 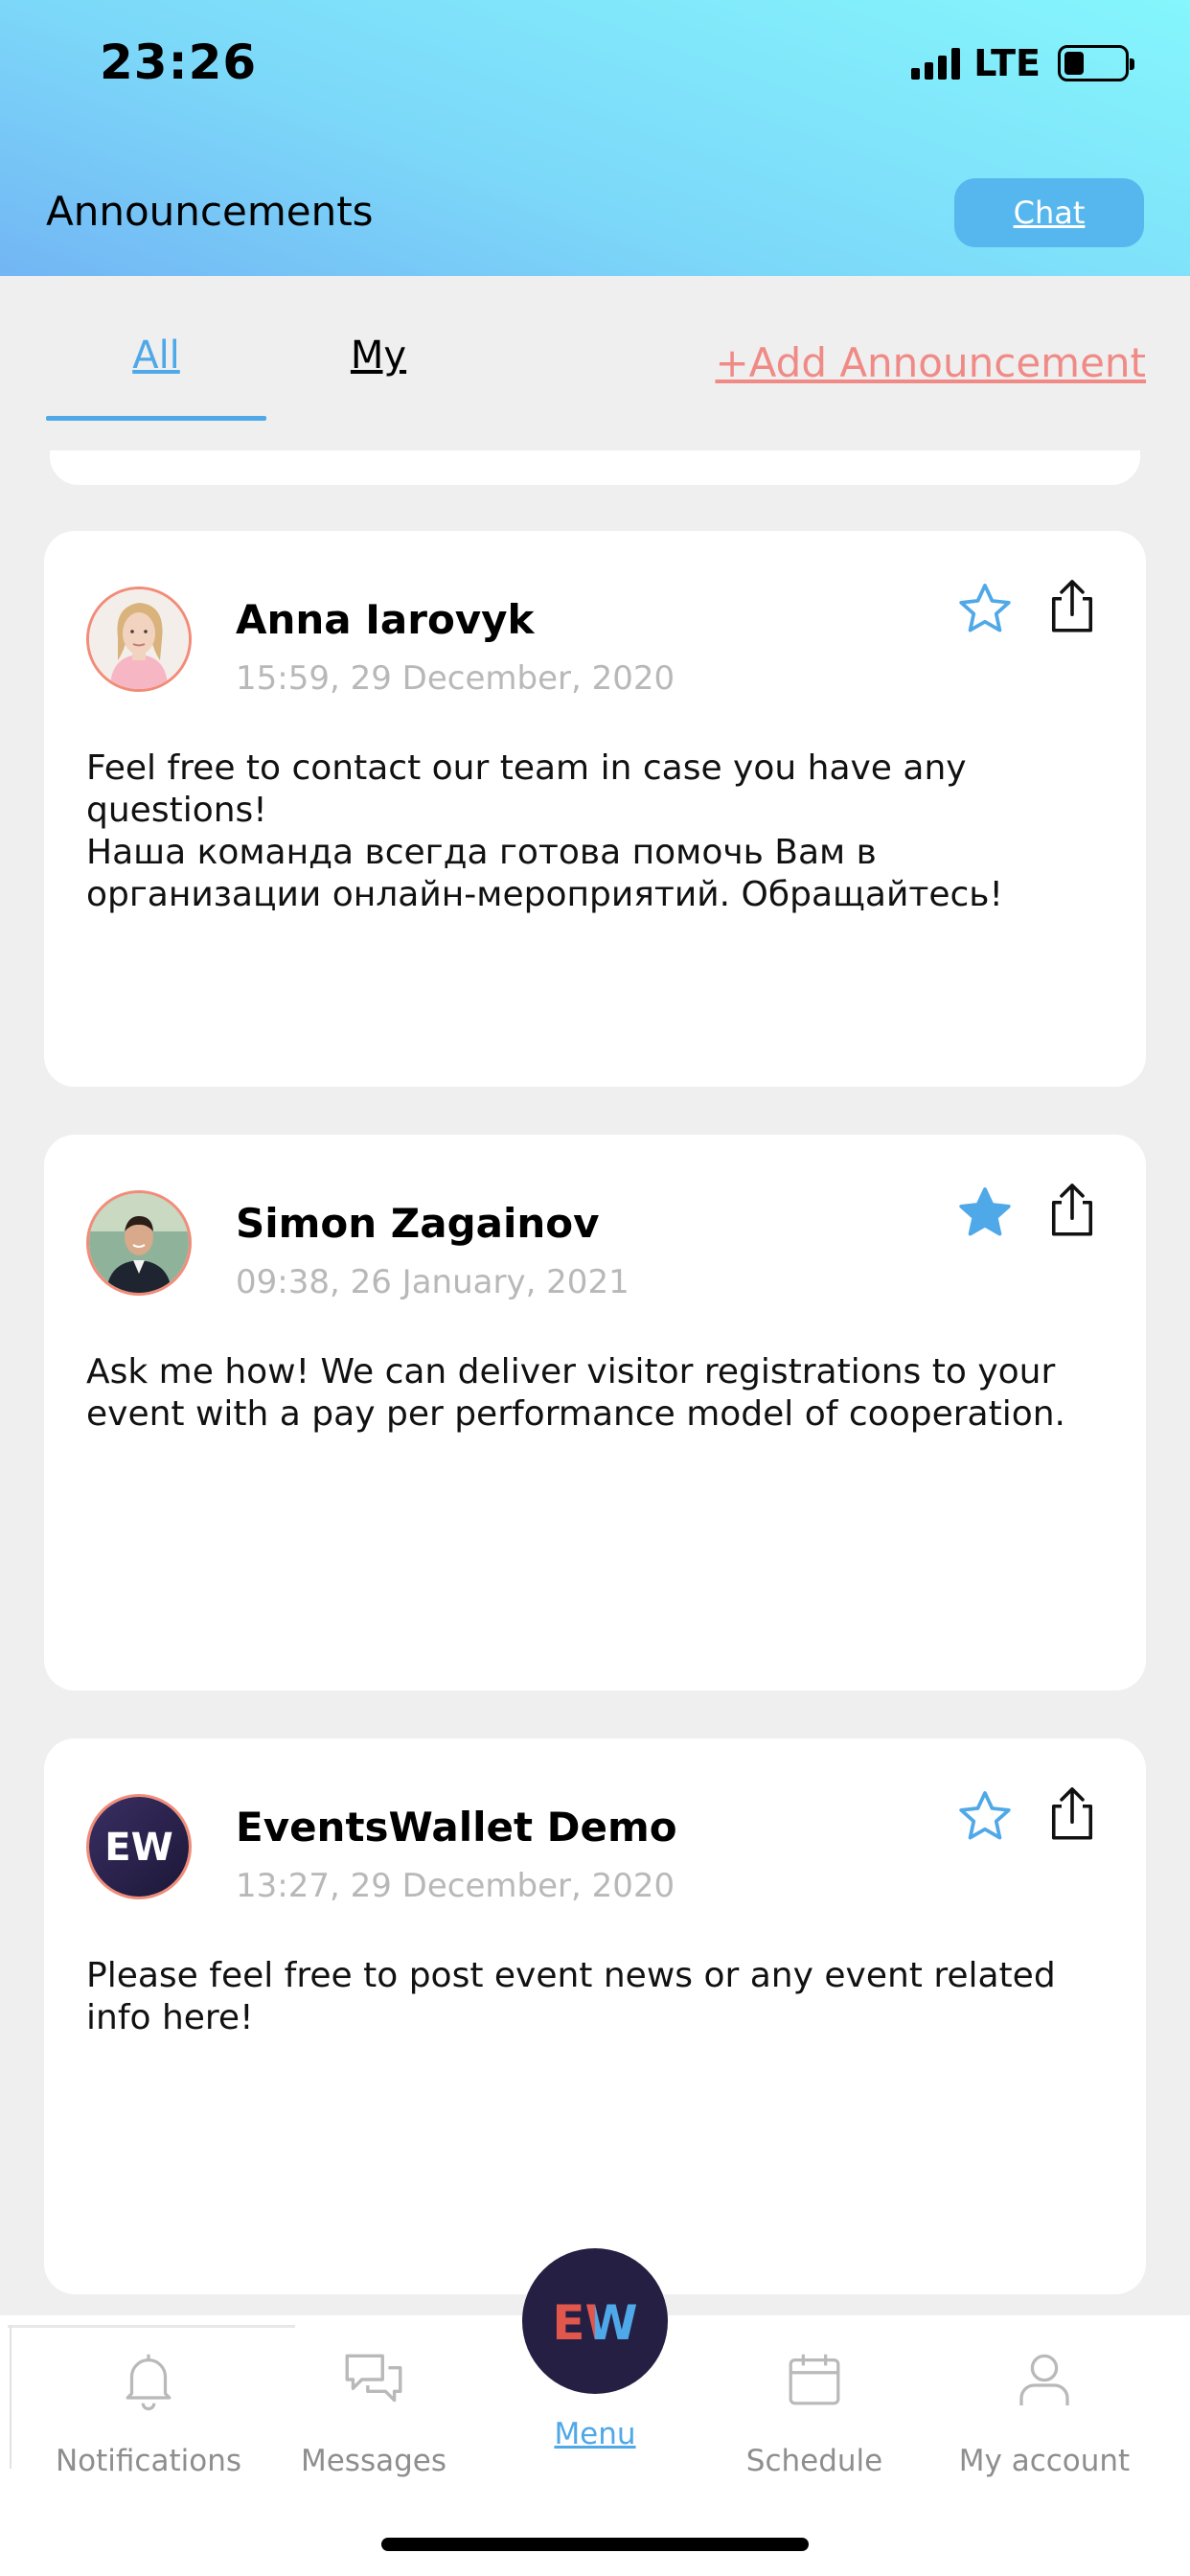 What do you see at coordinates (374, 2461) in the screenshot?
I see `nav-label: Messages` at bounding box center [374, 2461].